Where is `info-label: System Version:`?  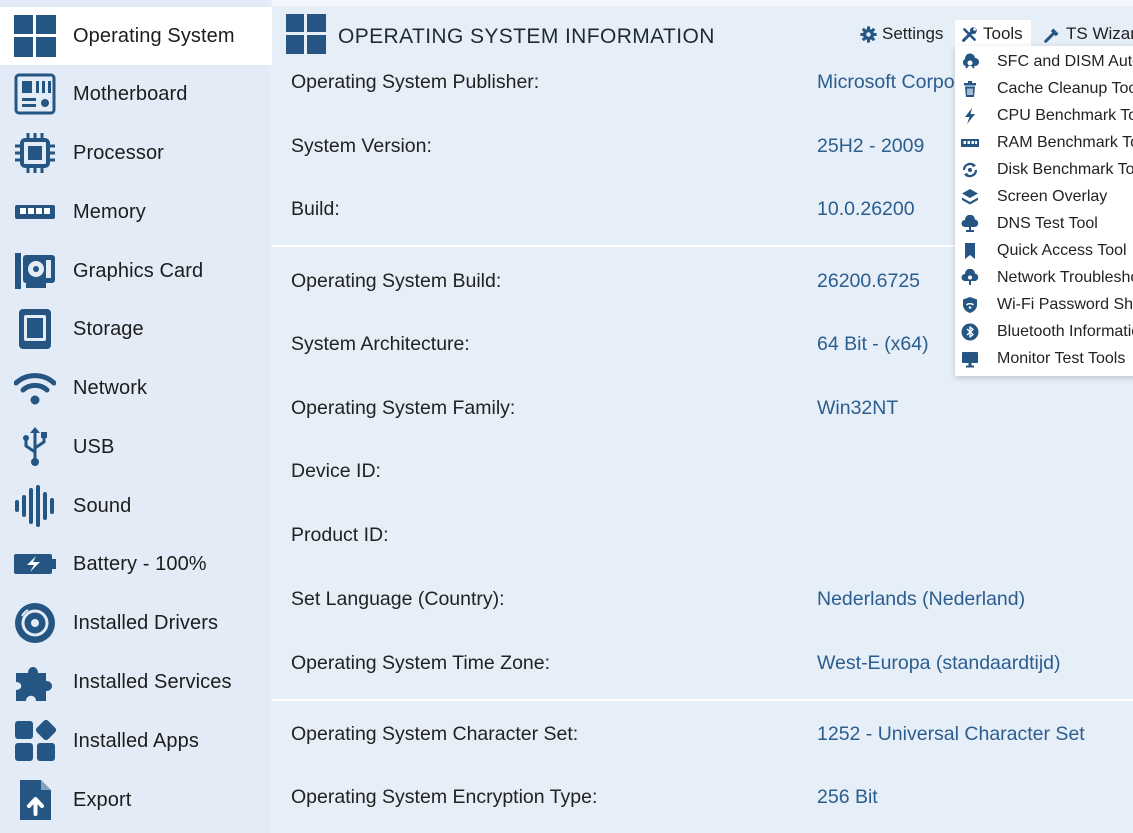 info-label: System Version: is located at coordinates (361, 146).